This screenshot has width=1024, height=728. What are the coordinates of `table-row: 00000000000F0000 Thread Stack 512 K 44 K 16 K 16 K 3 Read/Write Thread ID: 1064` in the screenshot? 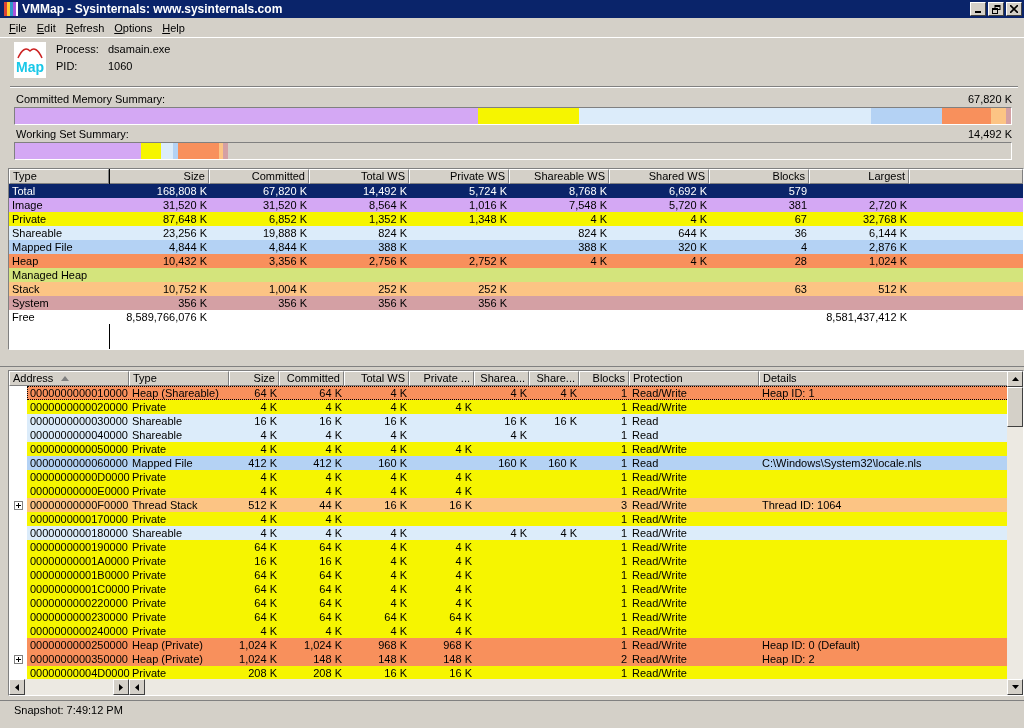 It's located at (517, 505).